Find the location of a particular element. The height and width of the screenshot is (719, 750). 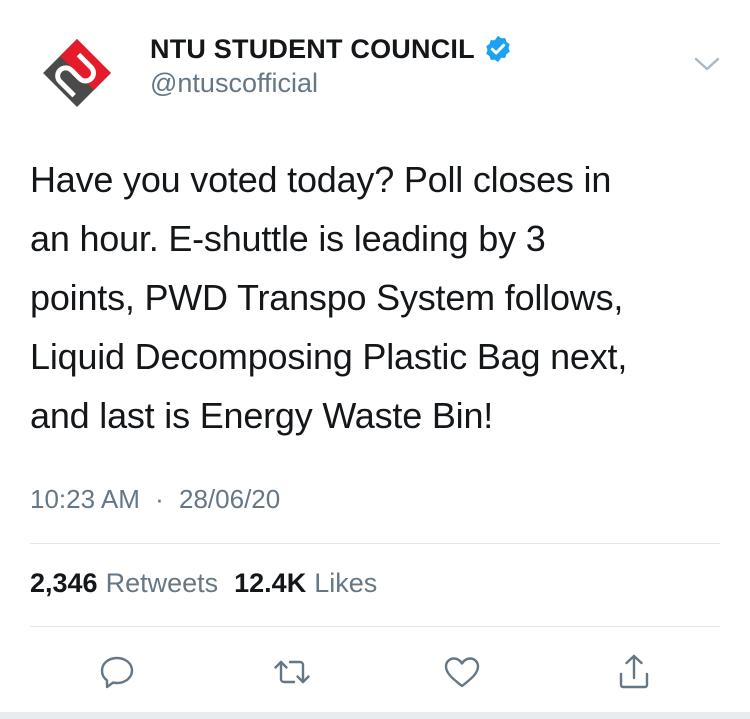

avatar is located at coordinates (77, 73).